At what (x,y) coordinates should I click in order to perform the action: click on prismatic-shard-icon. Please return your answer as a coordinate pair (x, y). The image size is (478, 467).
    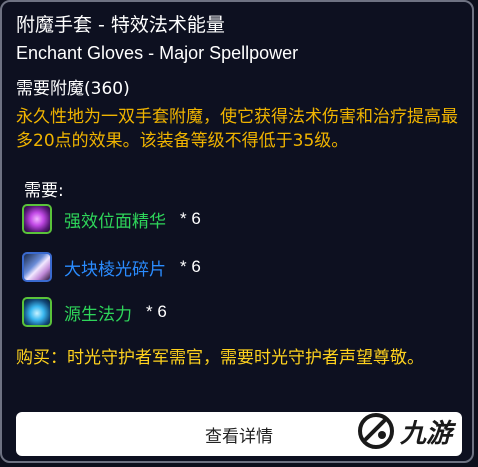
    Looking at the image, I should click on (37, 267).